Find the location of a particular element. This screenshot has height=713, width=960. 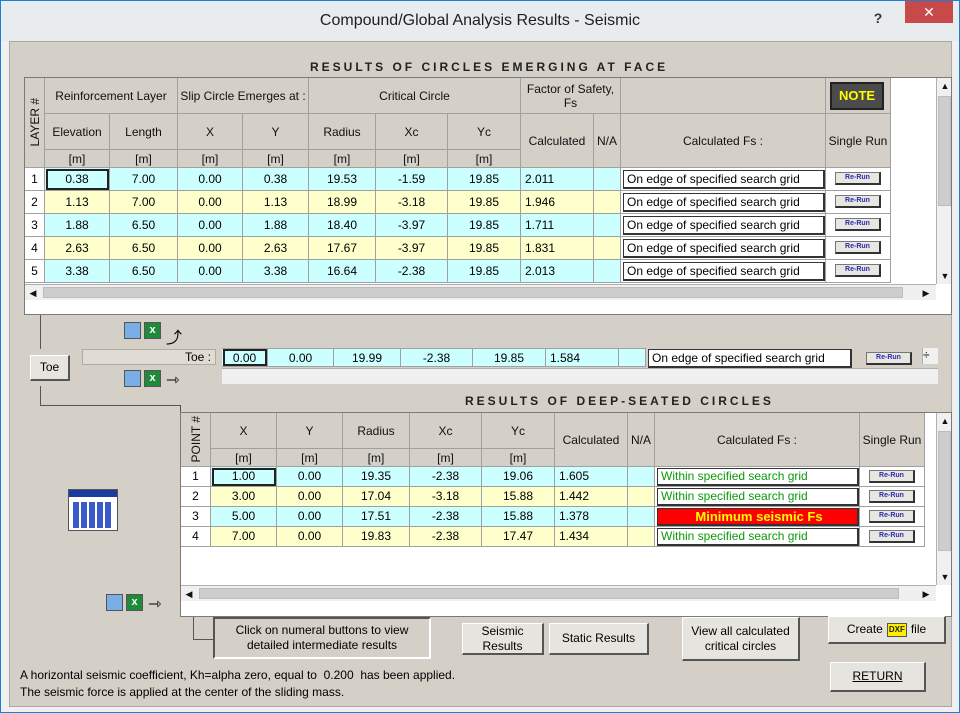

return-button: RETURN is located at coordinates (878, 677).